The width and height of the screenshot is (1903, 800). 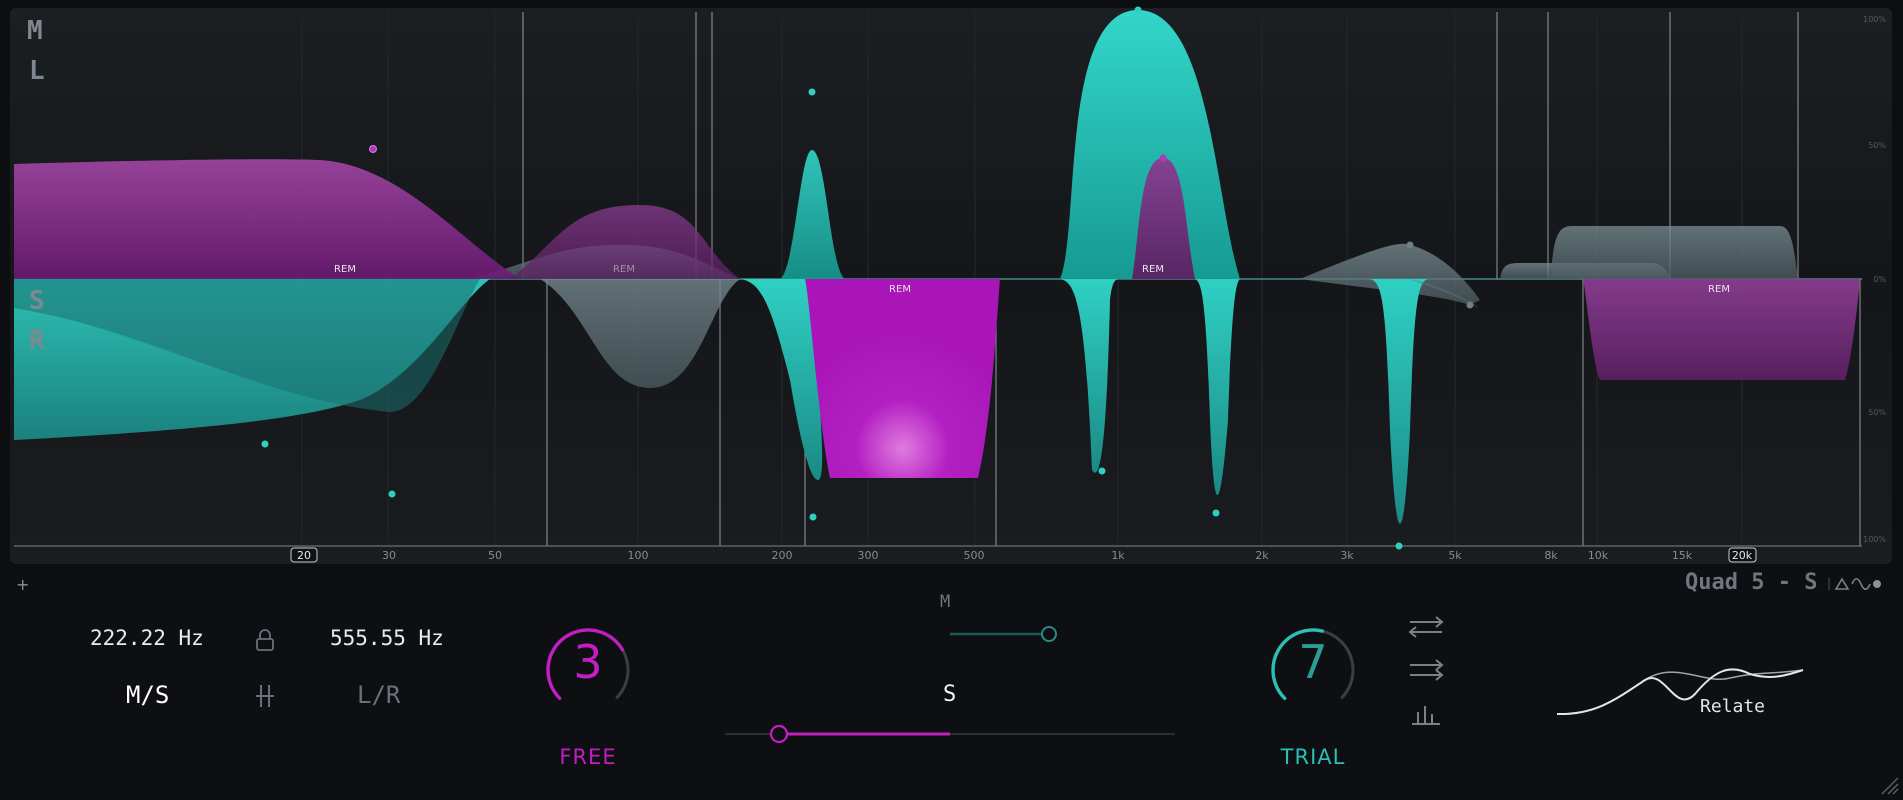 What do you see at coordinates (35, 31) in the screenshot?
I see `channel-label-m: M` at bounding box center [35, 31].